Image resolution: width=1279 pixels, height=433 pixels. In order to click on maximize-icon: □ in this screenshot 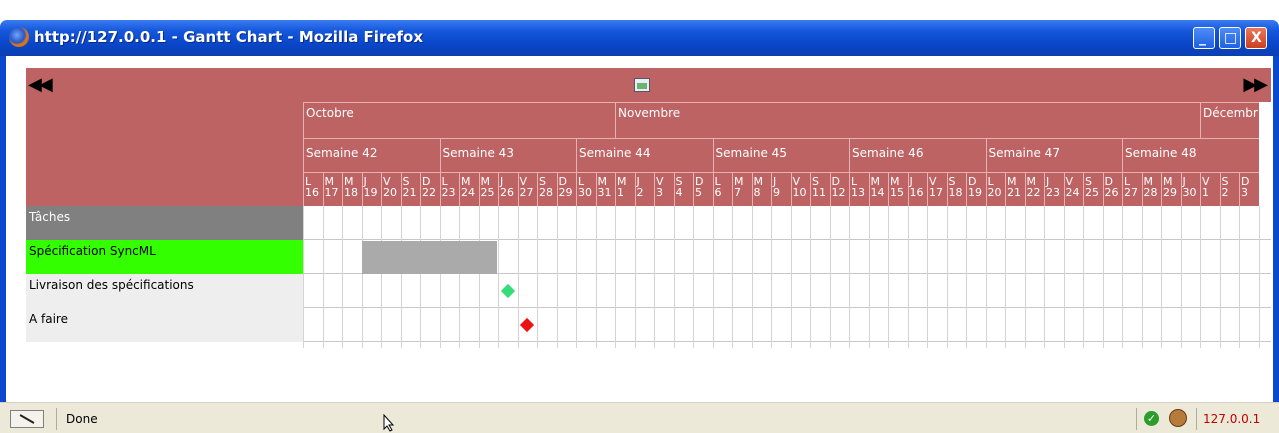, I will do `click(1231, 38)`.